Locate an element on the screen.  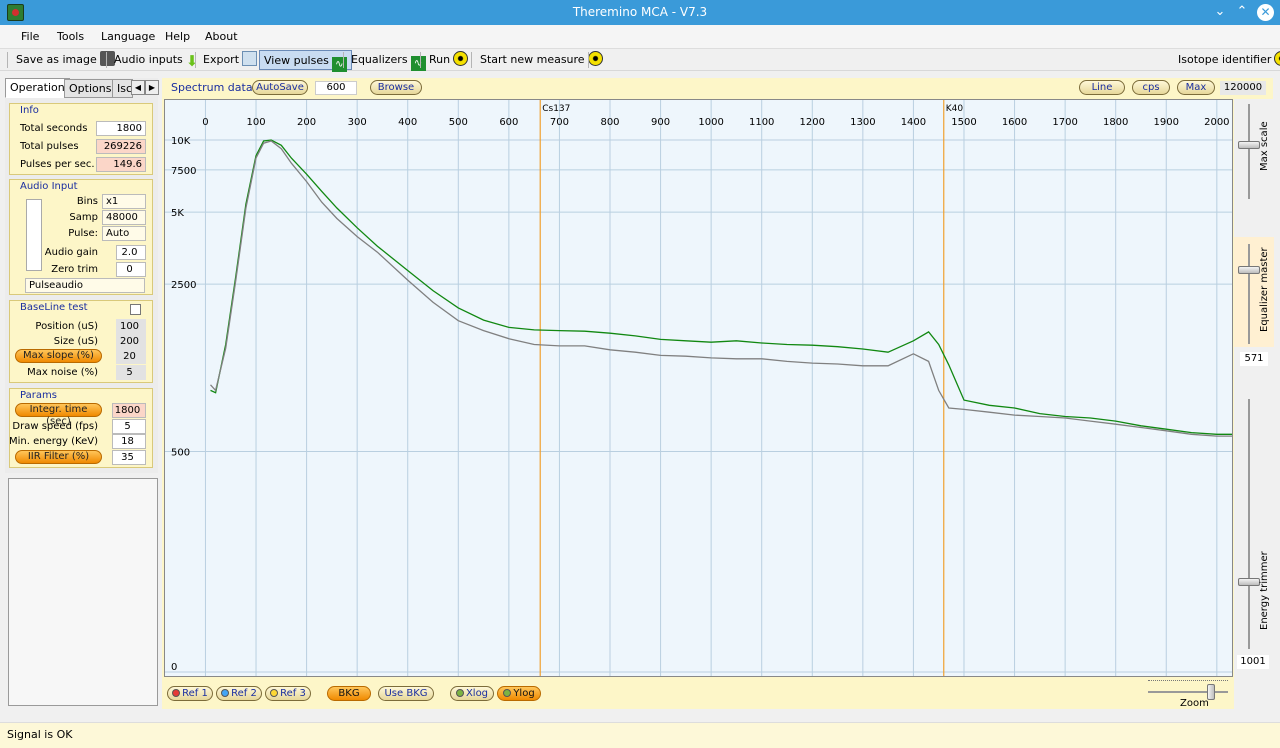
radiation-icon is located at coordinates (461, 58).